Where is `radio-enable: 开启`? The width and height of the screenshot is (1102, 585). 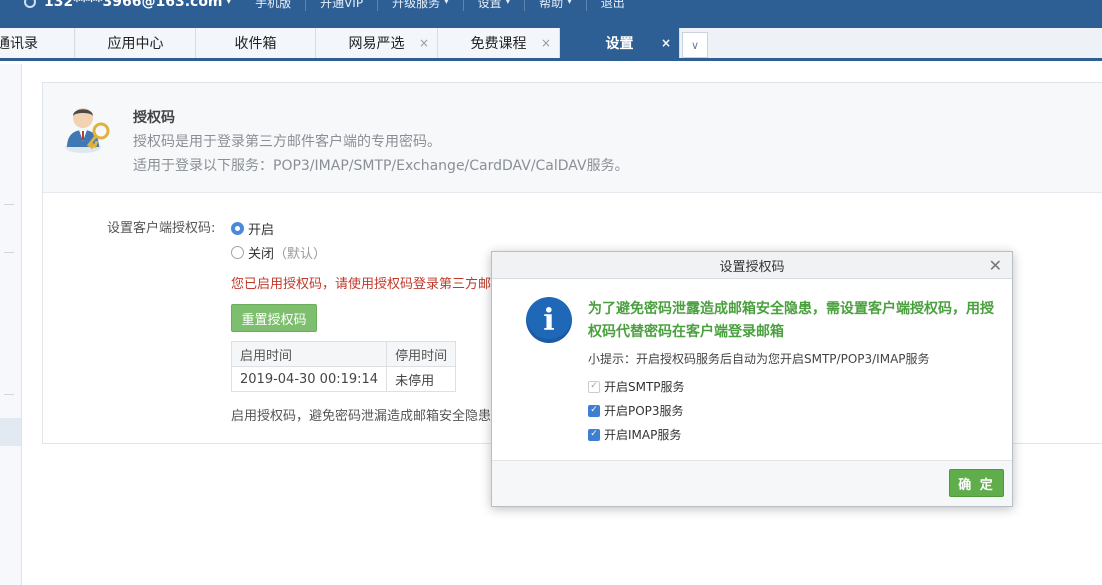 radio-enable: 开启 is located at coordinates (252, 228).